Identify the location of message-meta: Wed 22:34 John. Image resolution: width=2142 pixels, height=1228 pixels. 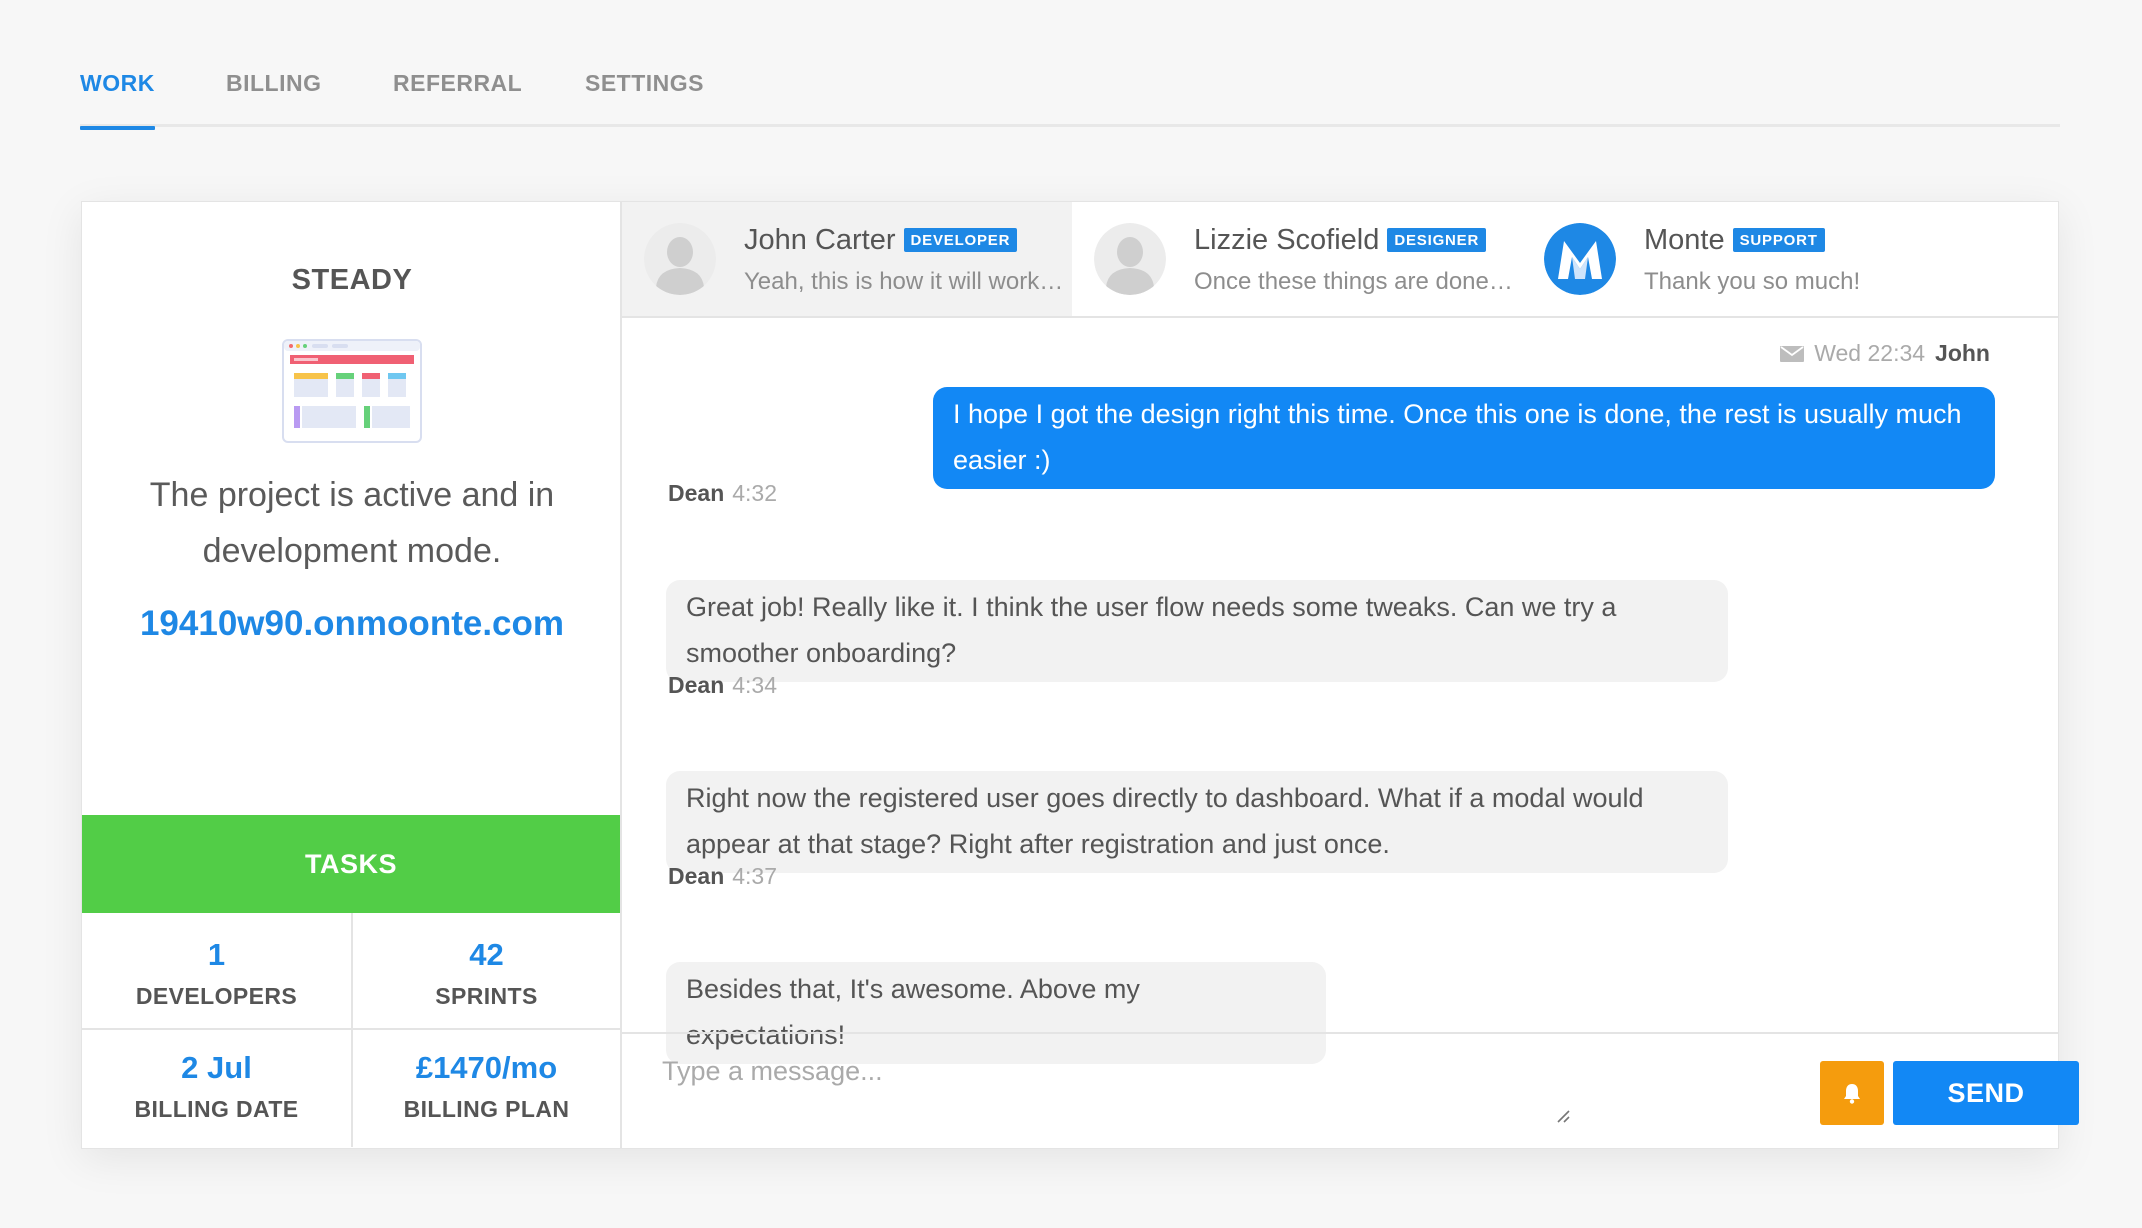
(1885, 353).